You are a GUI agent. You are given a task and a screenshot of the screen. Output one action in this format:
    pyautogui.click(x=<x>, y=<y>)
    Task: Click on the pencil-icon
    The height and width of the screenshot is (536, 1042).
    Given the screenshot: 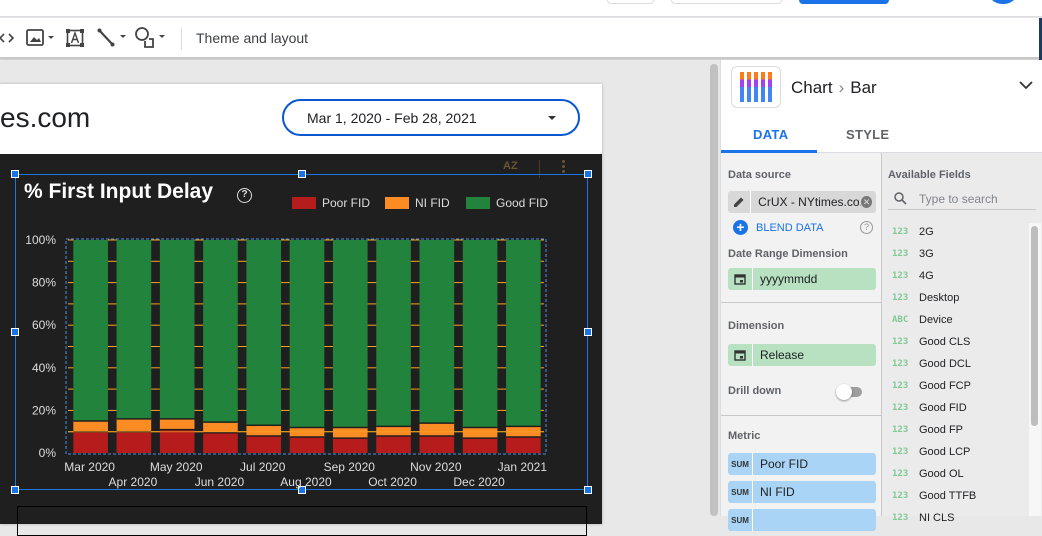 What is the action you would take?
    pyautogui.click(x=740, y=202)
    